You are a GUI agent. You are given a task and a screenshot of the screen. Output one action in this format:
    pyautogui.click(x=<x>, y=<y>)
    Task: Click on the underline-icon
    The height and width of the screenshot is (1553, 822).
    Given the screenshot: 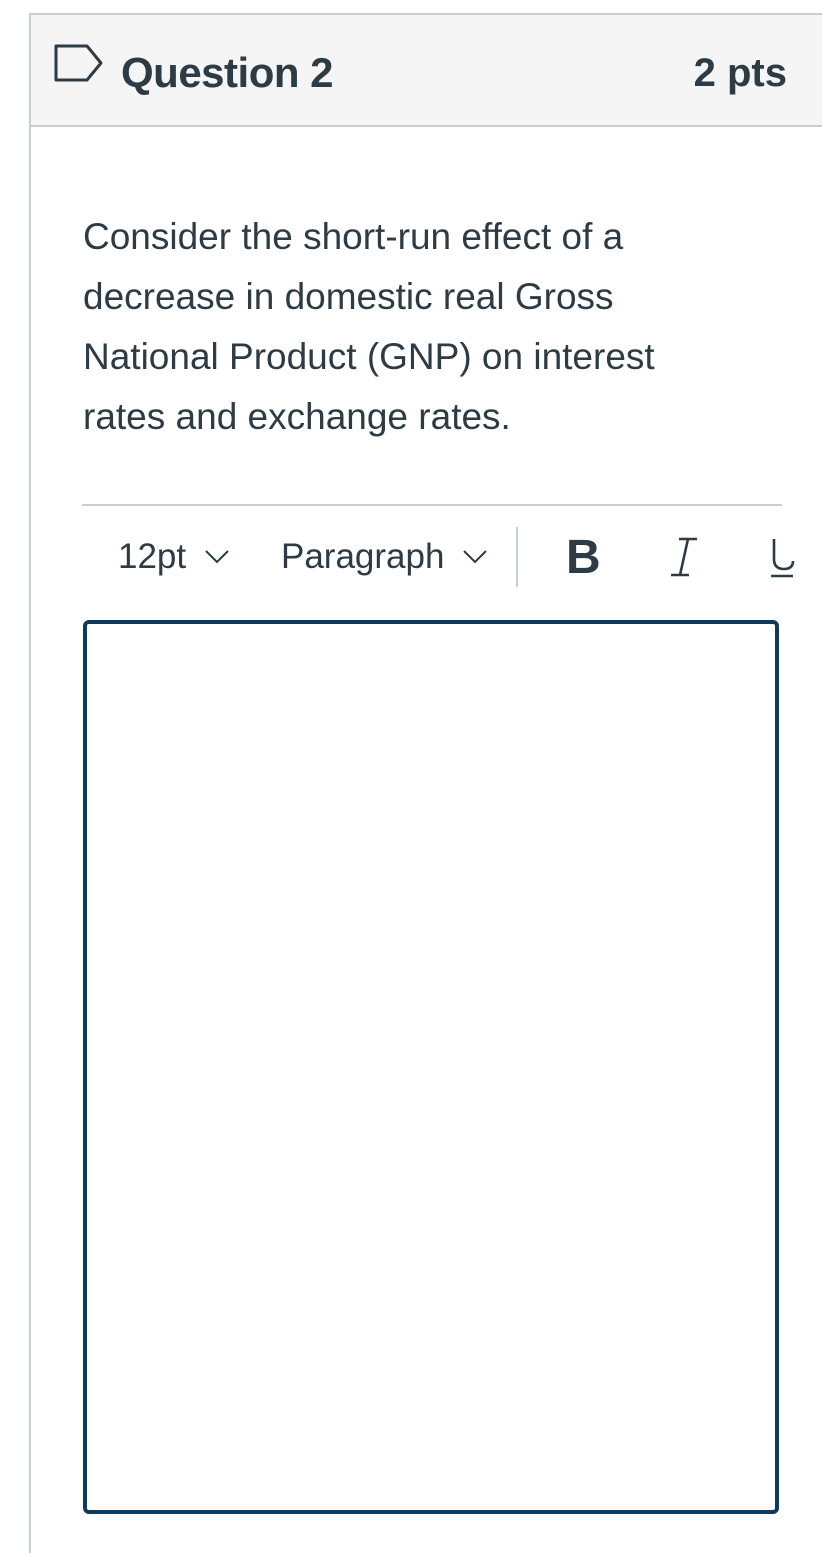 What is the action you would take?
    pyautogui.click(x=783, y=558)
    